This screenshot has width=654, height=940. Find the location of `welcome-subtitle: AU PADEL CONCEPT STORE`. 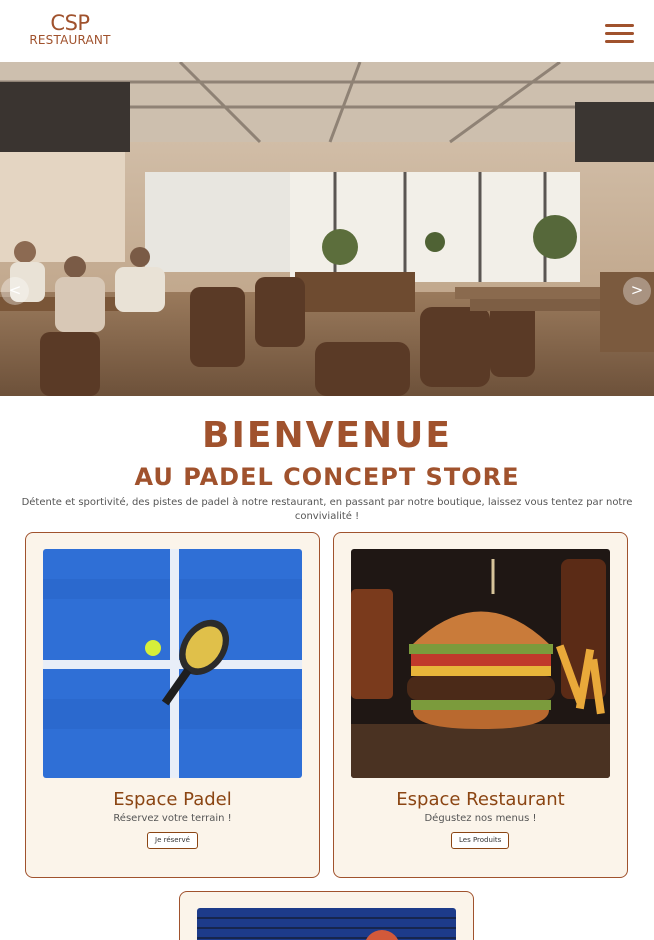

welcome-subtitle: AU PADEL CONCEPT STORE is located at coordinates (327, 477).